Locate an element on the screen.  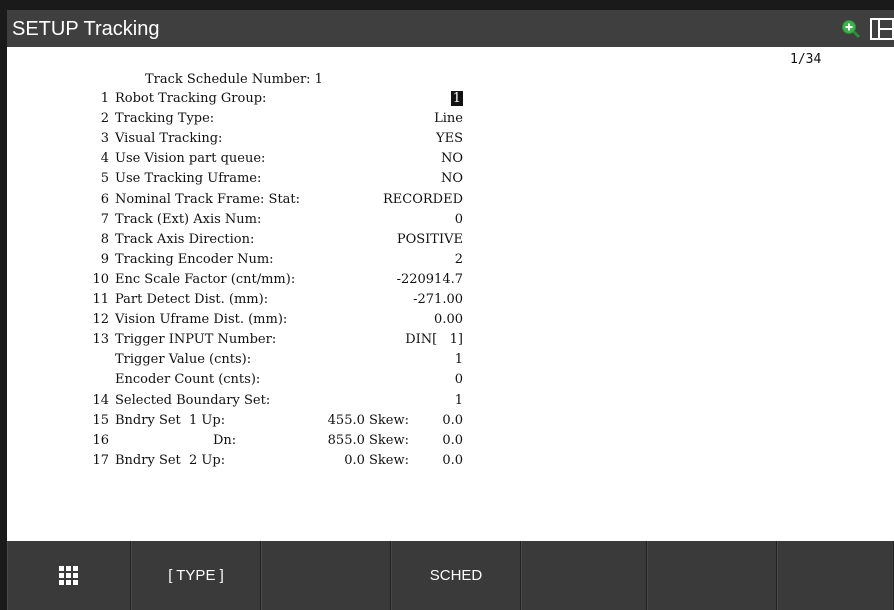
setup-item-row: 1 Robot Tracking Group: 1 is located at coordinates (277, 100).